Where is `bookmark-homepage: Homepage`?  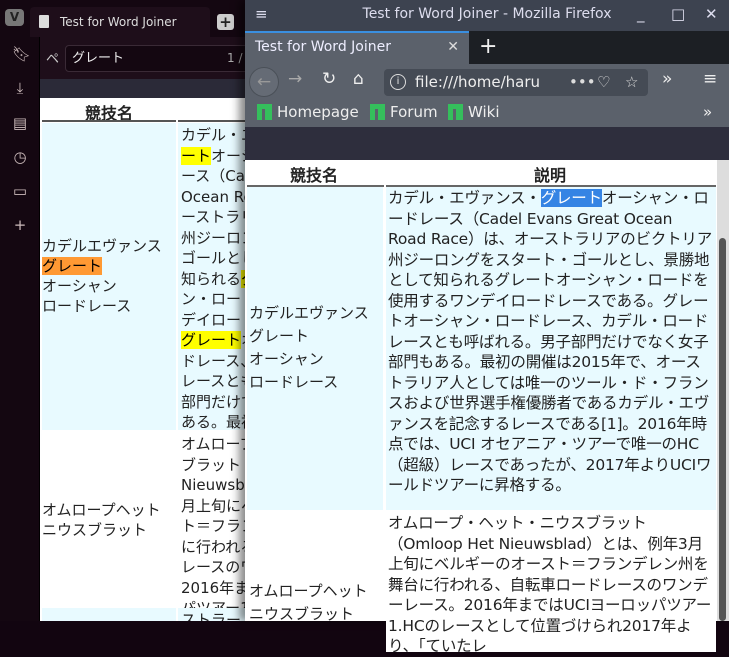
bookmark-homepage: Homepage is located at coordinates (308, 112).